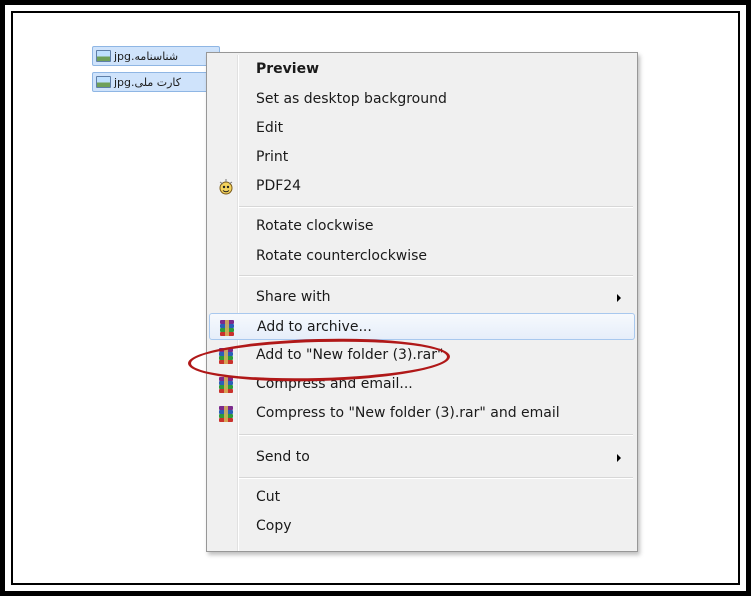 This screenshot has height=596, width=751. I want to click on menu-item-rotate-counterclockwise: Rotate counterclockwise, so click(422, 256).